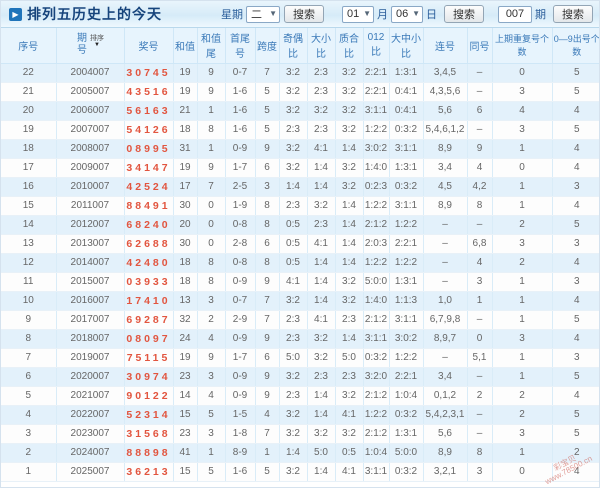  Describe the element at coordinates (90, 263) in the screenshot. I see `cell-qihao: 2014007` at that location.